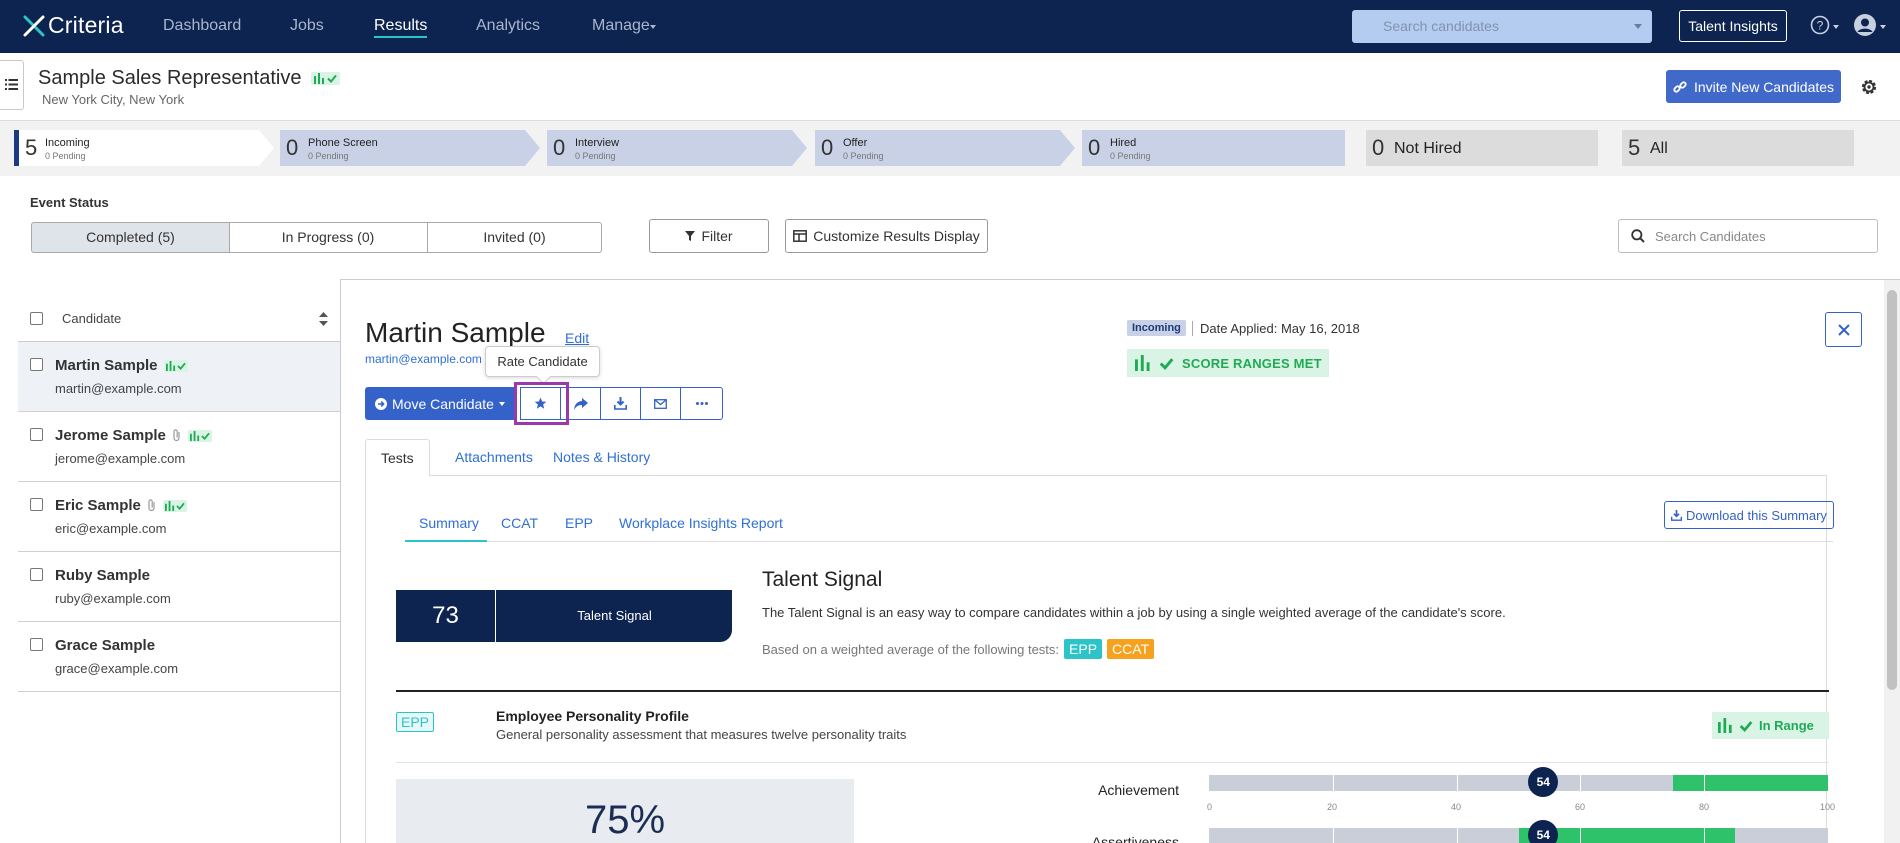 This screenshot has height=843, width=1900. Describe the element at coordinates (1753, 86) in the screenshot. I see `invite-candidates-button: Invite New Candidates` at that location.